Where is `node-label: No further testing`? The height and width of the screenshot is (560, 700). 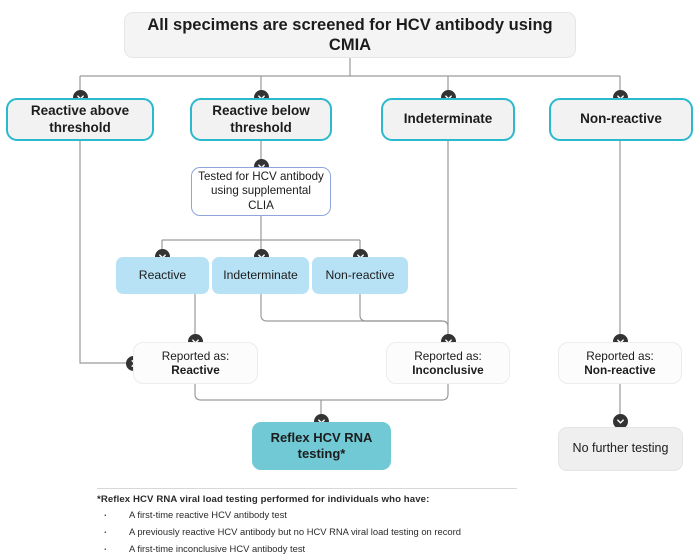 node-label: No further testing is located at coordinates (620, 448).